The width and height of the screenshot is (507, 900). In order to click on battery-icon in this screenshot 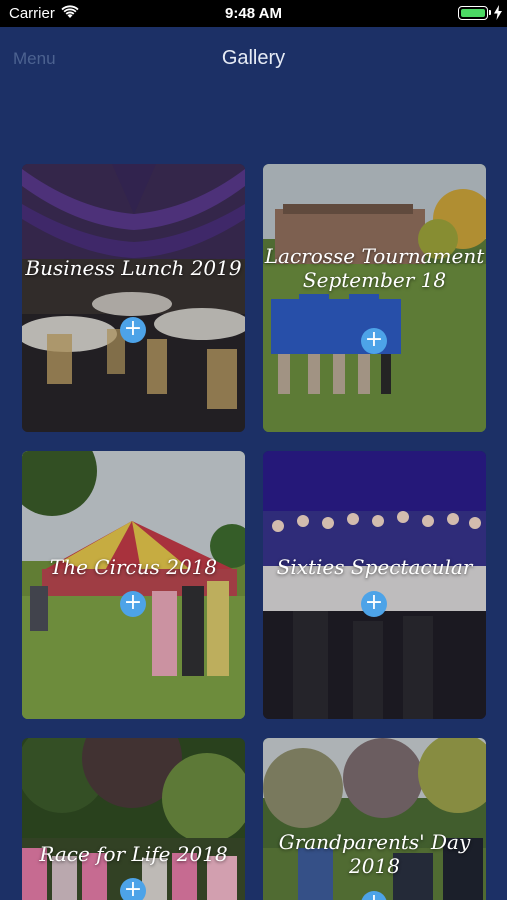, I will do `click(473, 13)`.